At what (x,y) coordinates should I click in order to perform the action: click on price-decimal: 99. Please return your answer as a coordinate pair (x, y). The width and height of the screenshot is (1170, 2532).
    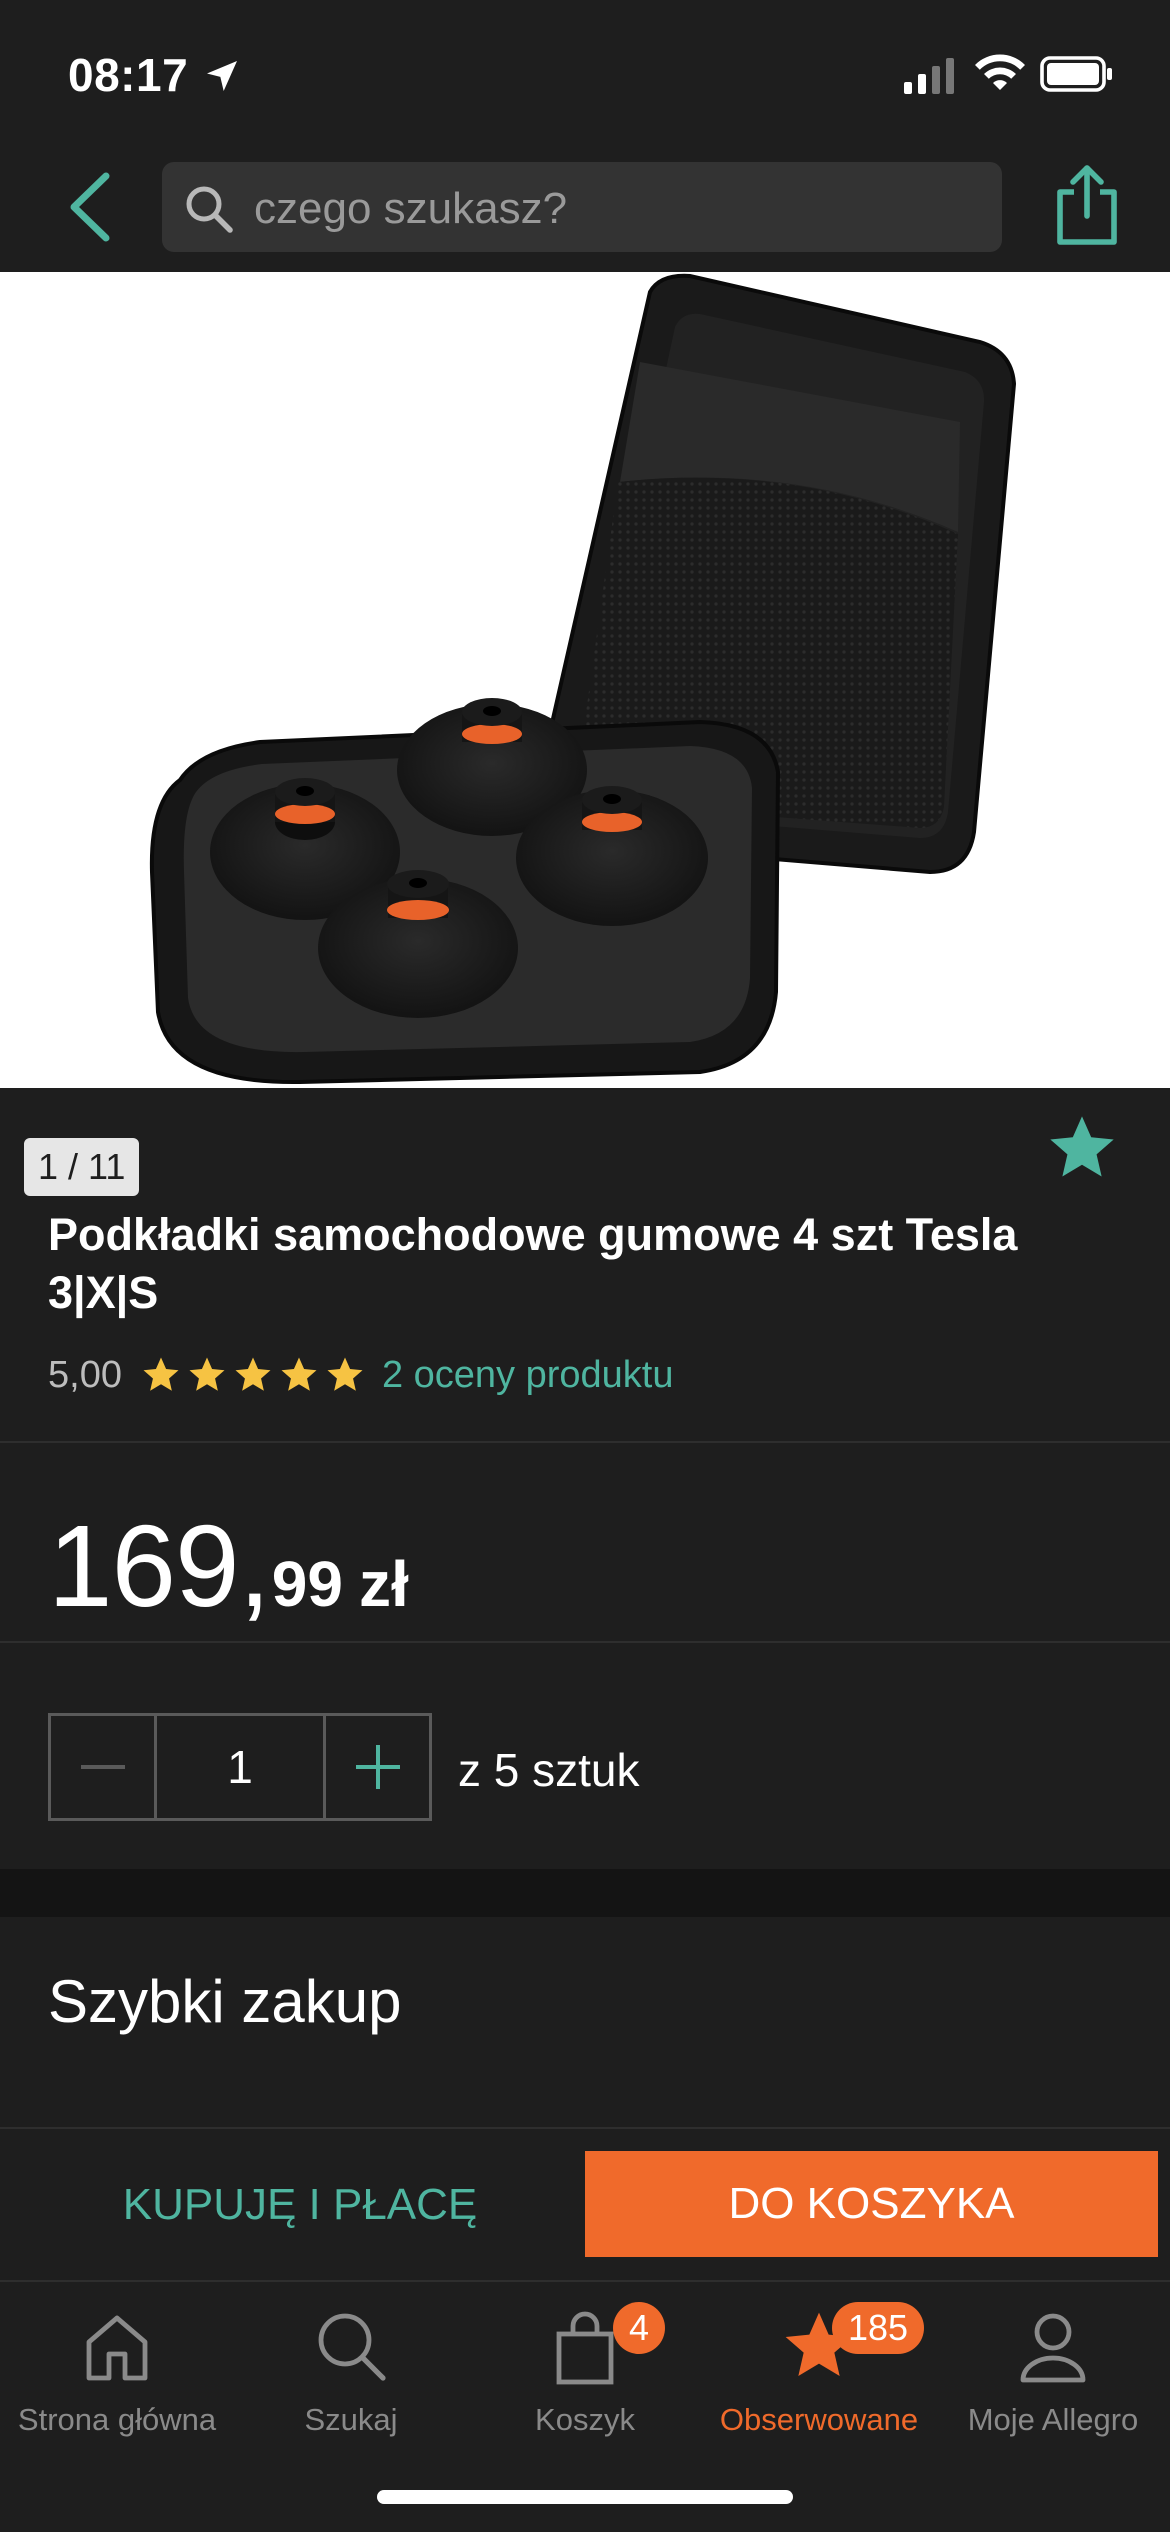
    Looking at the image, I should click on (307, 1584).